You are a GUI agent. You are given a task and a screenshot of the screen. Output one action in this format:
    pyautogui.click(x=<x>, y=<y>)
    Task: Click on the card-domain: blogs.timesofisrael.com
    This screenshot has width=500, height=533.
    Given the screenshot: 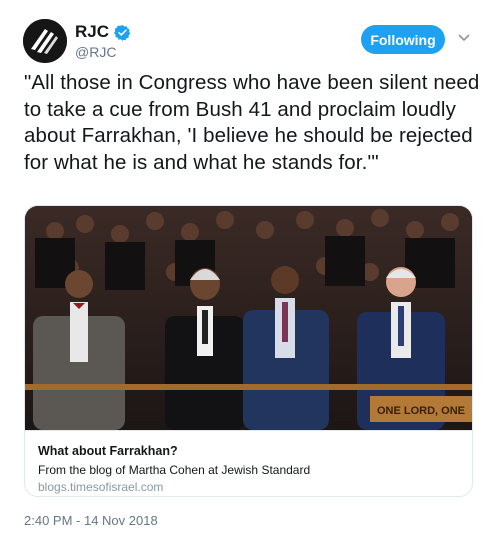 What is the action you would take?
    pyautogui.click(x=101, y=487)
    